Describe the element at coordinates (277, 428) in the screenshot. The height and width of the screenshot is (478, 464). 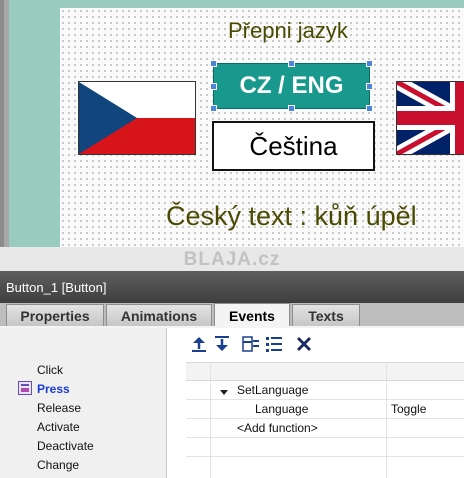
I see `add-function-row: <Add function>` at that location.